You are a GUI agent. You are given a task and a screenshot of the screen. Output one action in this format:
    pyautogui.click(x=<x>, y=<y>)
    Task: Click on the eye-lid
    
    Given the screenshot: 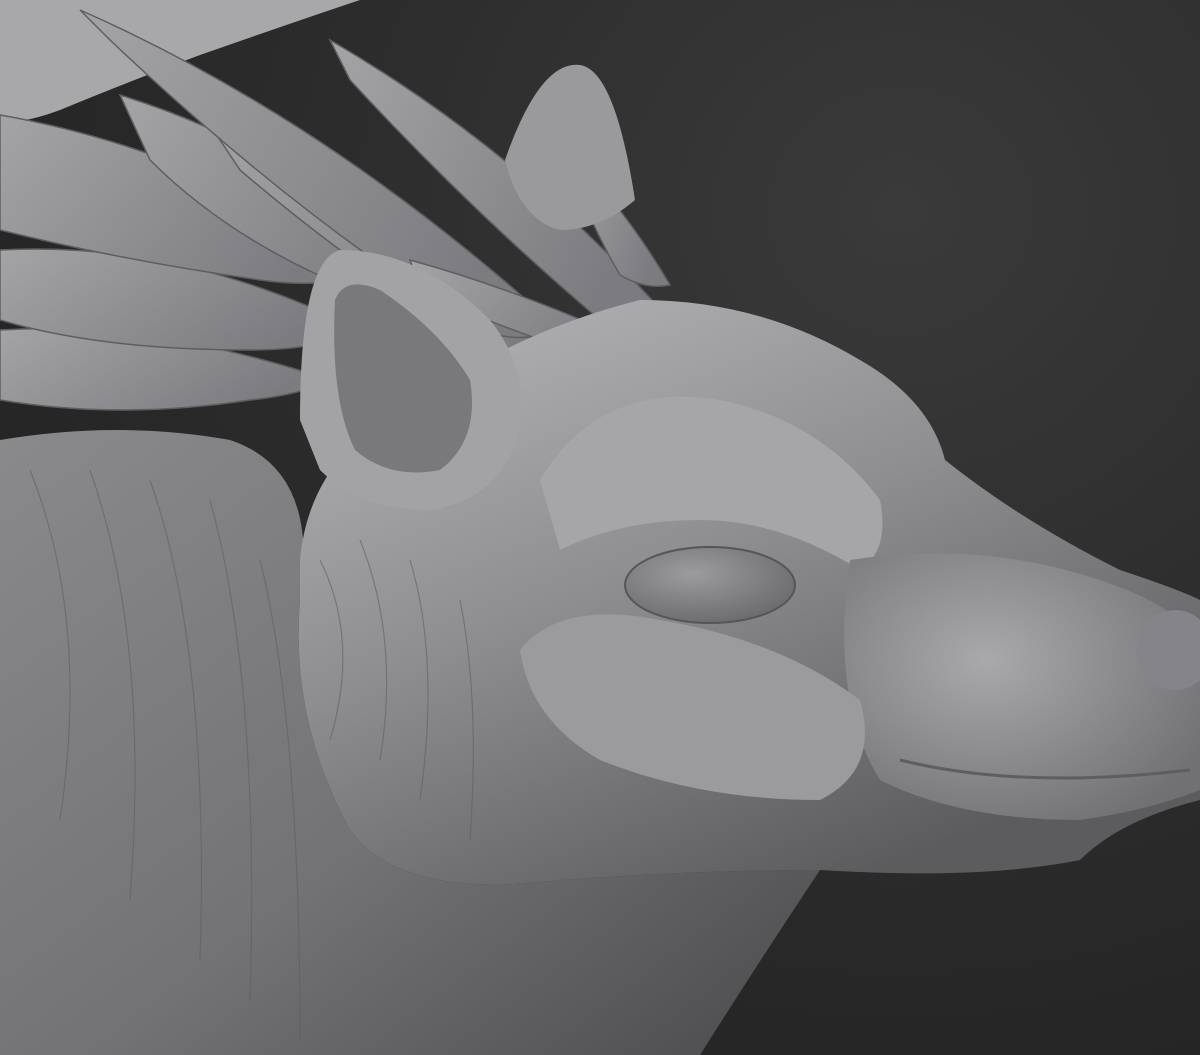 What is the action you would take?
    pyautogui.click(x=710, y=585)
    